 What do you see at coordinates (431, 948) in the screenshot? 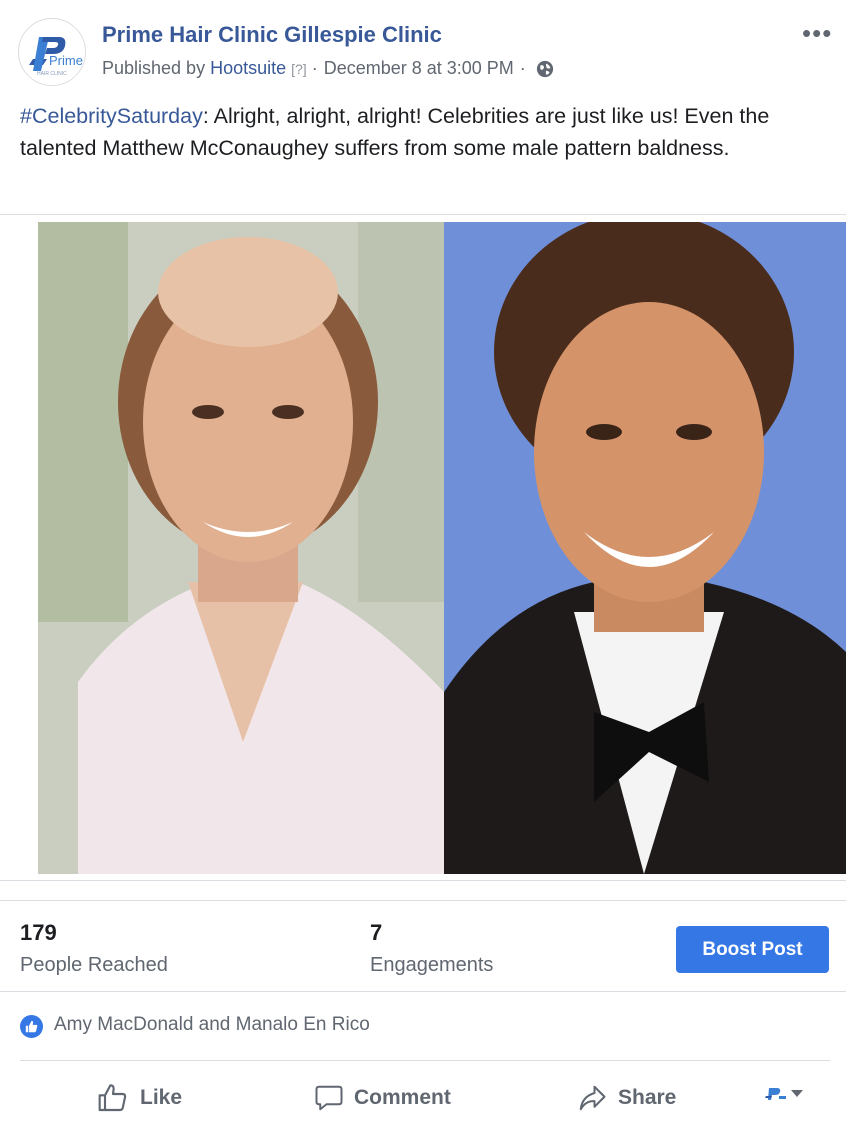
I see `engagements-stat: 7 Engagements` at bounding box center [431, 948].